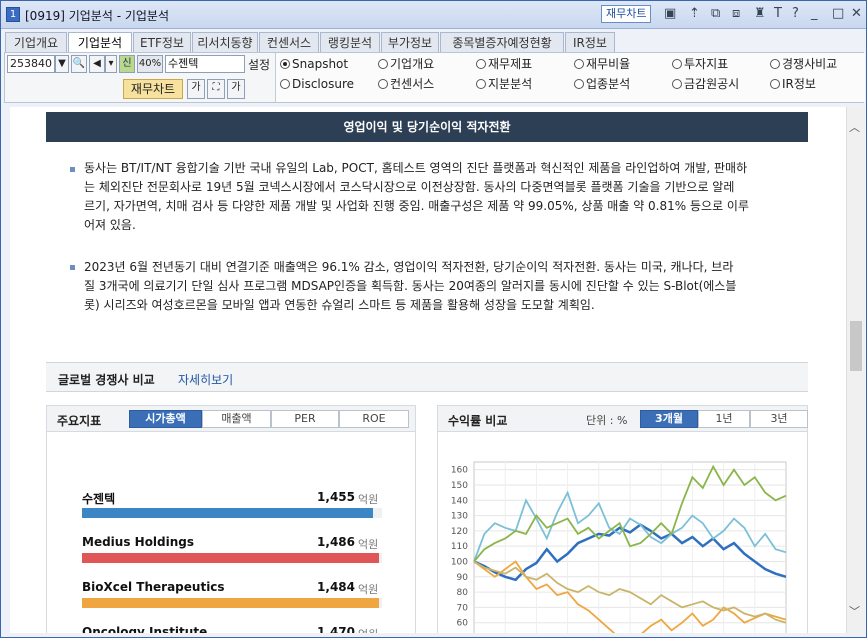 Image resolution: width=867 pixels, height=638 pixels. I want to click on tab-3: ETF정보, so click(162, 42).